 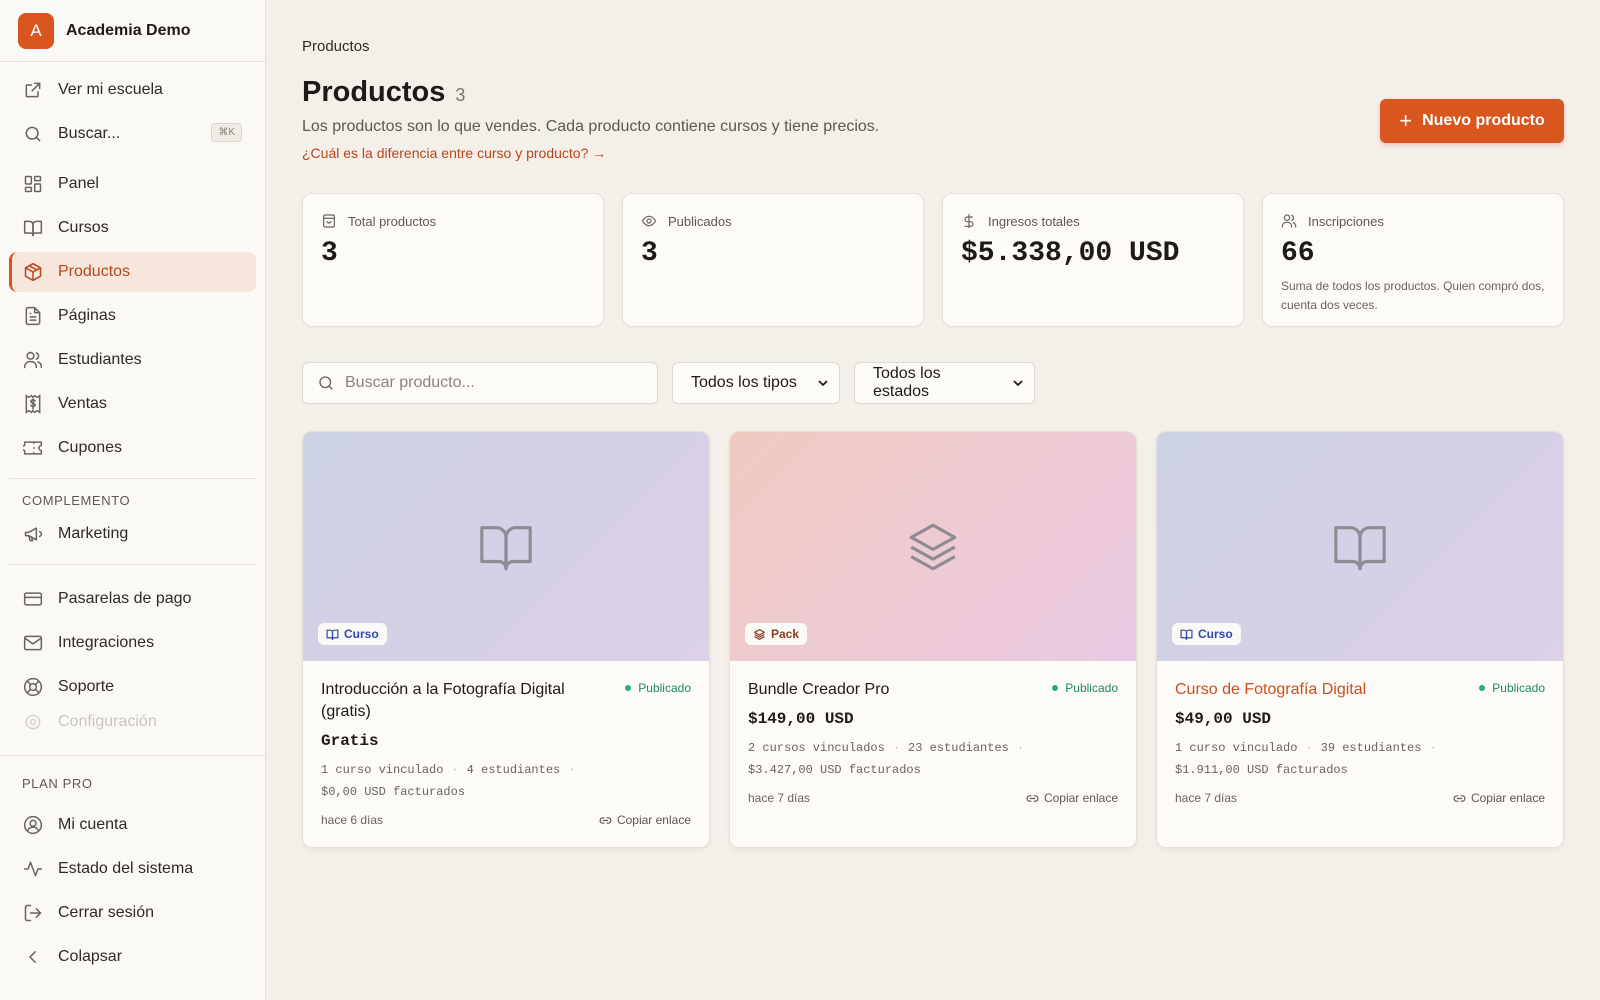 I want to click on copy-link-label: Copiar enlace, so click(x=653, y=820).